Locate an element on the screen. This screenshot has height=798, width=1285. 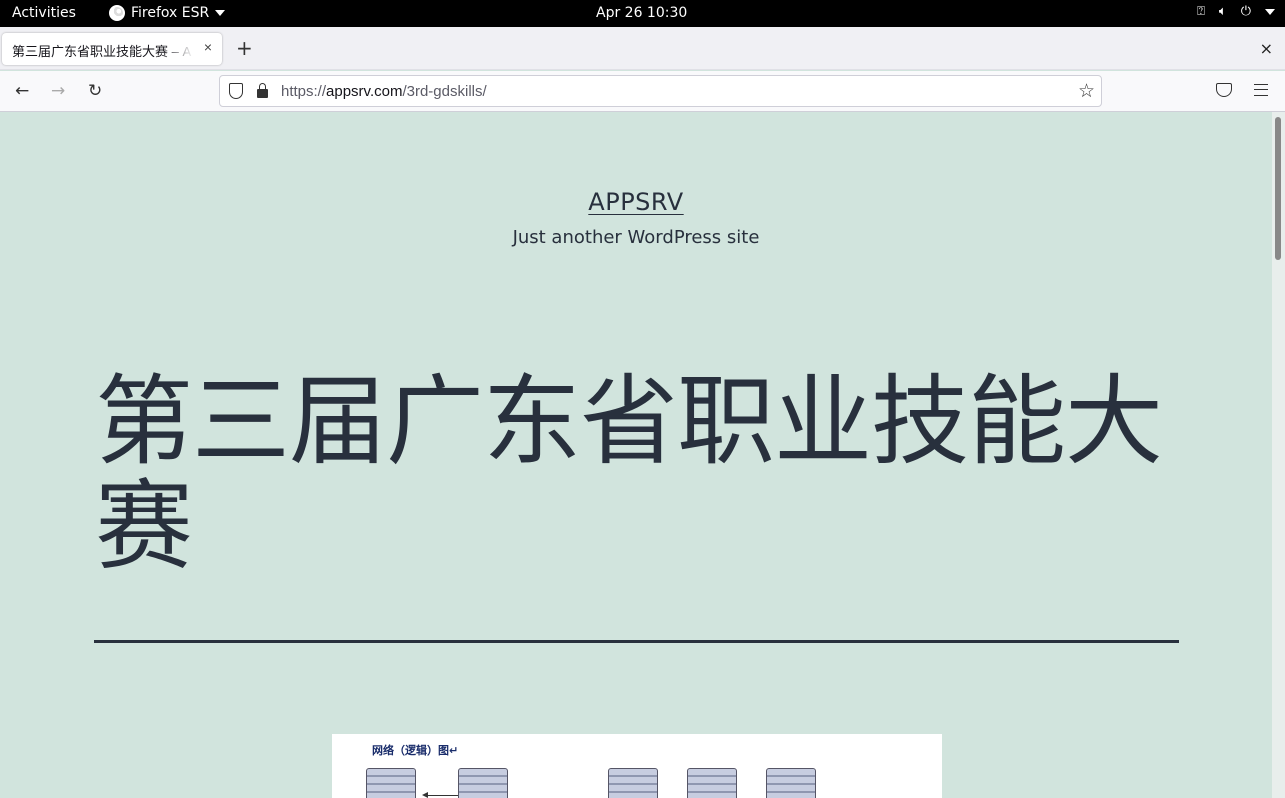
reload-icon: ↻ is located at coordinates (95, 91).